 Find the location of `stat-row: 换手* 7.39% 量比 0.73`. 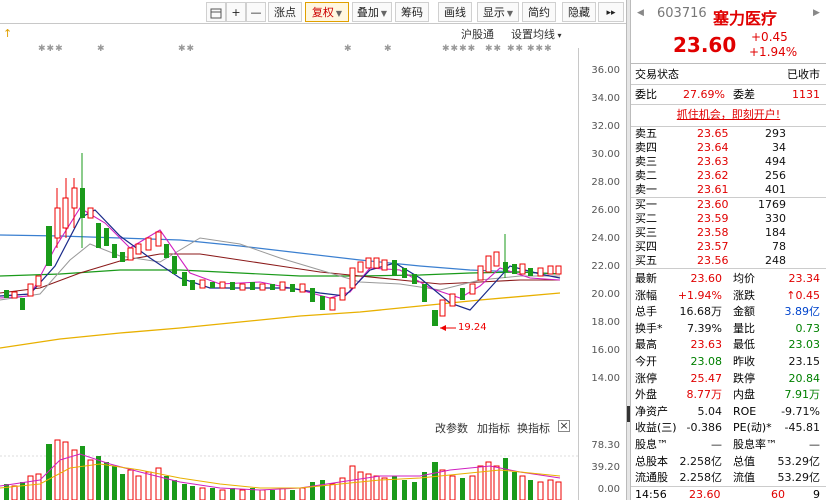

stat-row: 换手* 7.39% 量比 0.73 is located at coordinates (728, 328).